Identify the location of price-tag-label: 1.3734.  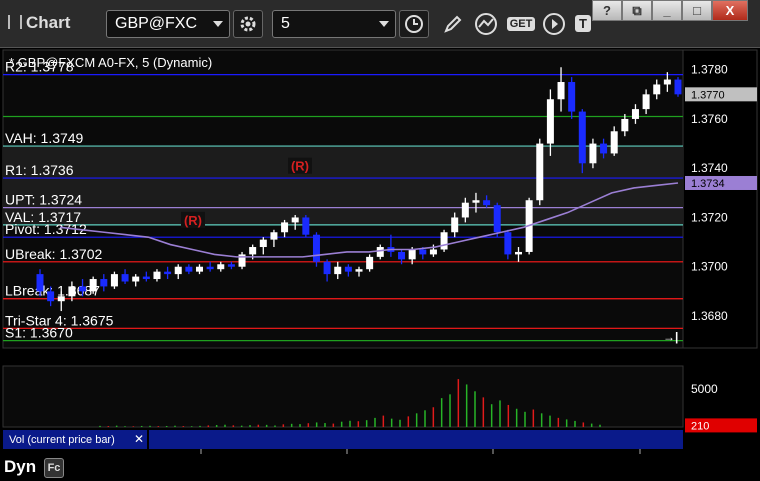
(708, 184).